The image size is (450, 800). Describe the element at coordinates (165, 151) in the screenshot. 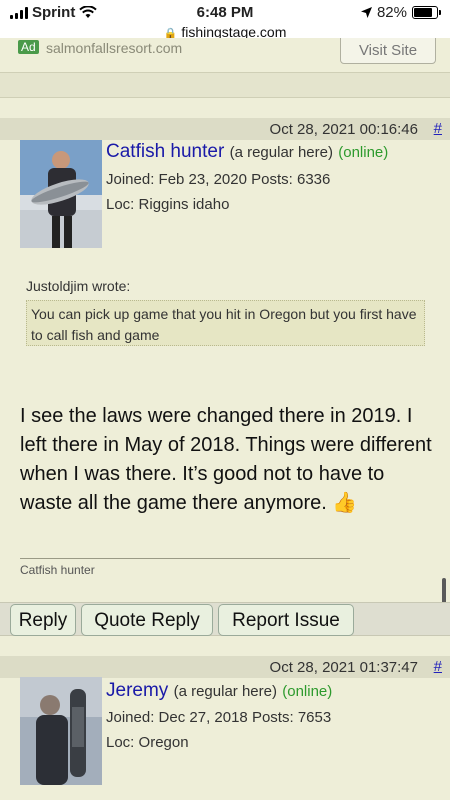

I see `username-link: Catfish hunter` at that location.